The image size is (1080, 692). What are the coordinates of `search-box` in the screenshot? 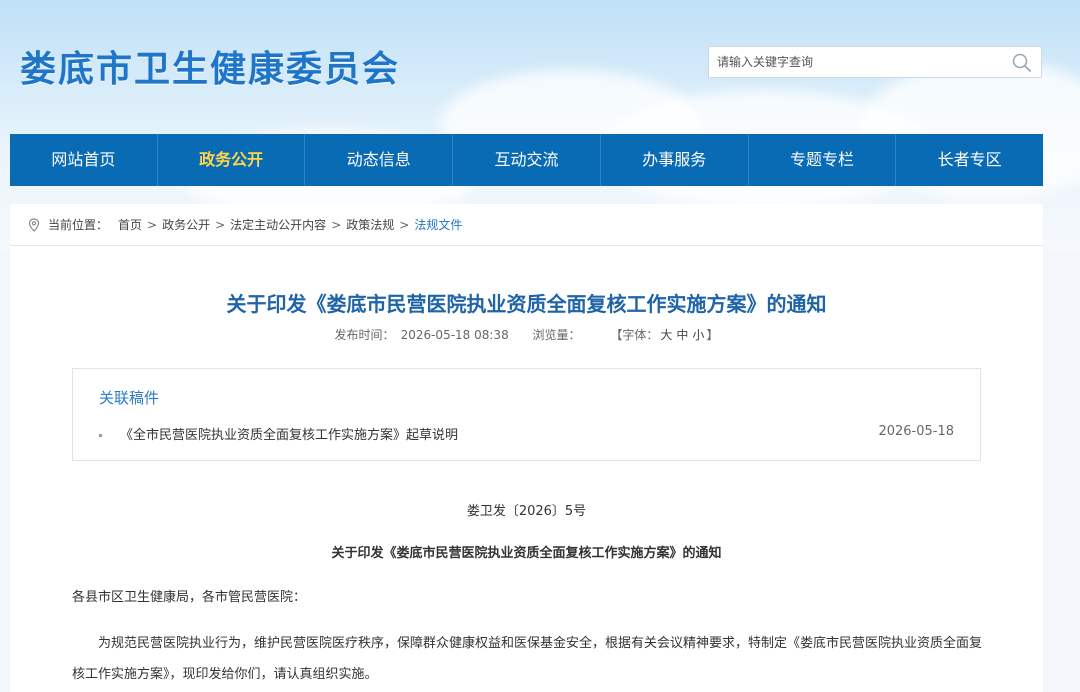 It's located at (875, 62).